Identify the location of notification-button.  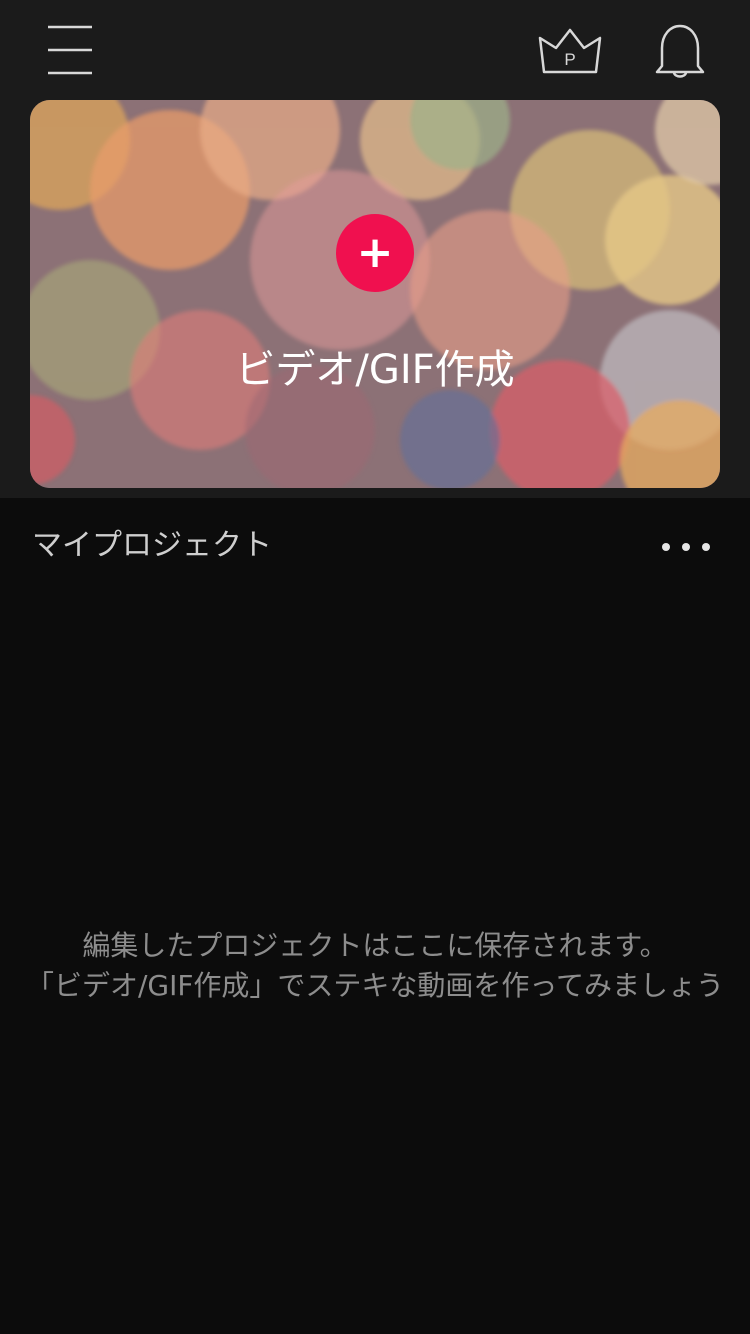
(680, 50).